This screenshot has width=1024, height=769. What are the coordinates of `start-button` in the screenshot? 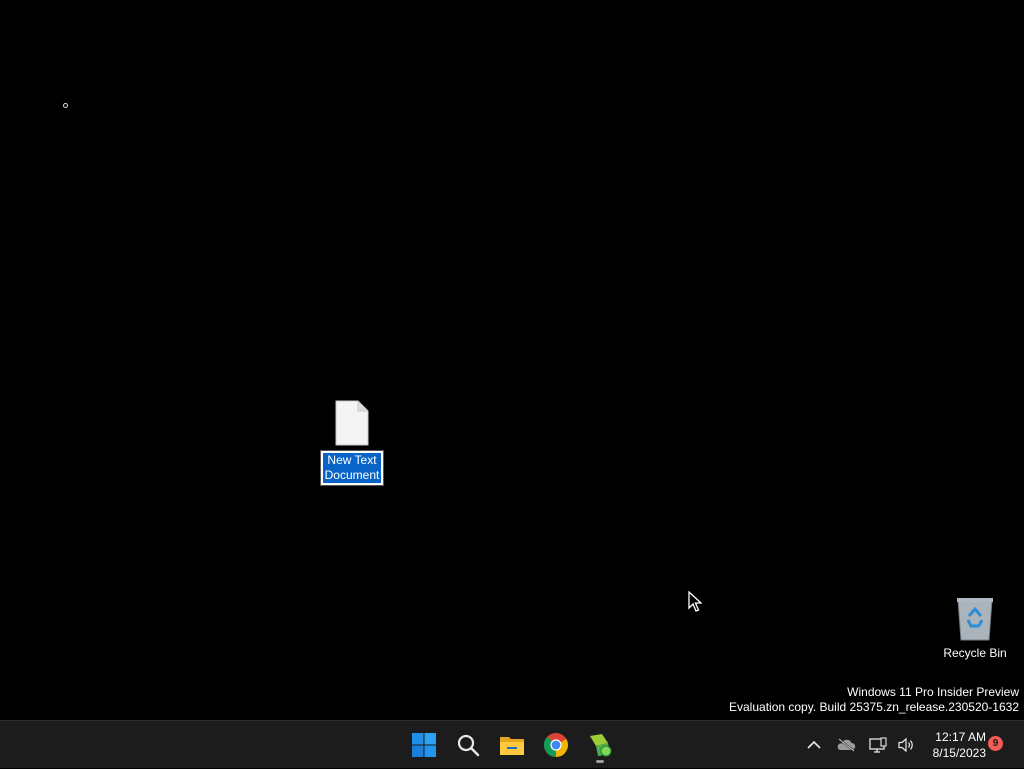 It's located at (424, 745).